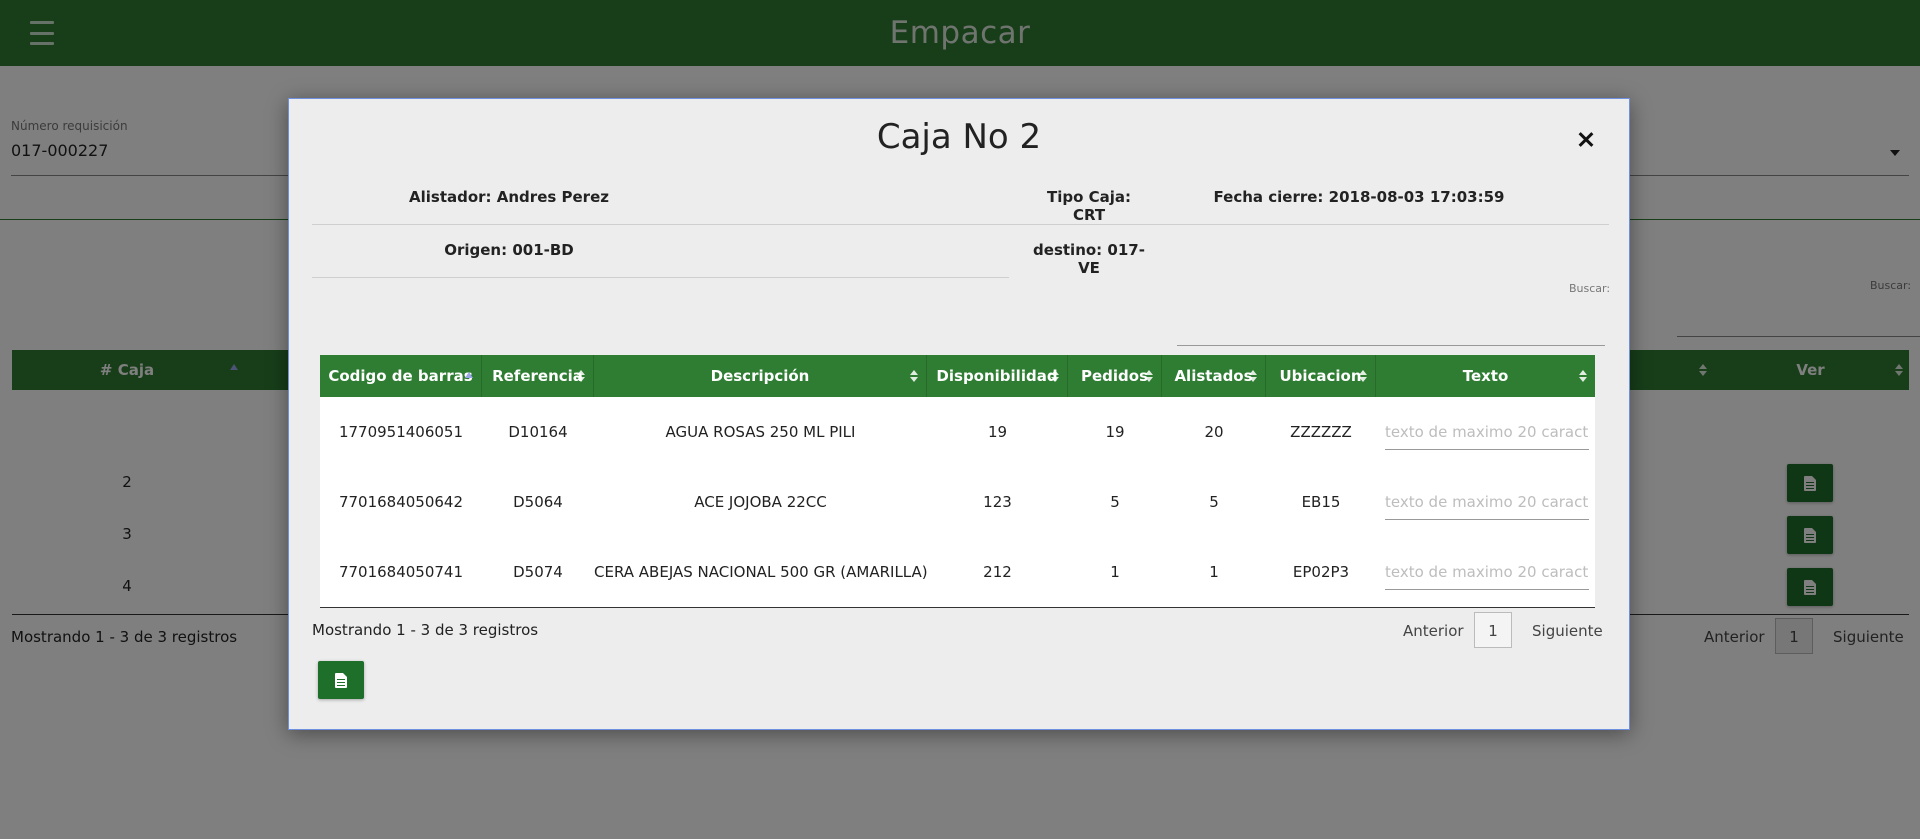 The height and width of the screenshot is (839, 1920). I want to click on sort-asc-icon, so click(469, 376).